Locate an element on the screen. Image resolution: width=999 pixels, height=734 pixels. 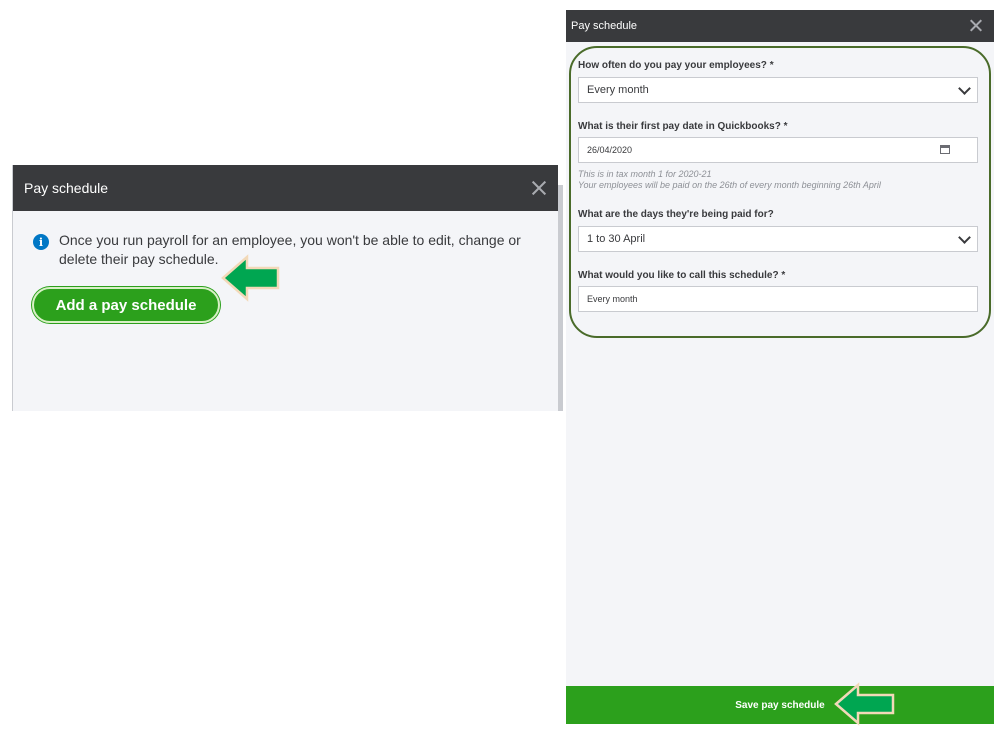
left-dialog-titlebar: Pay schedule is located at coordinates (285, 188).